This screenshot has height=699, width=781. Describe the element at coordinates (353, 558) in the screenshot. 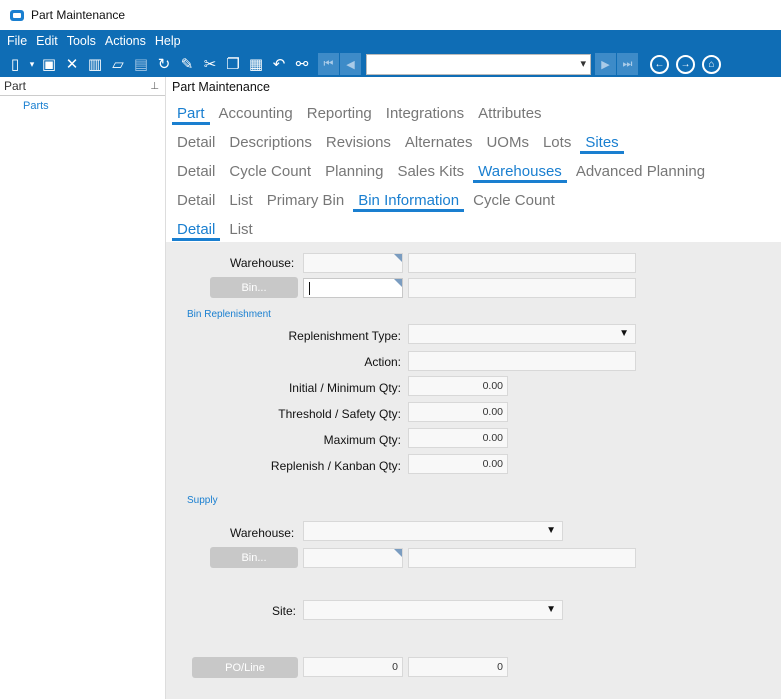

I see `supply-bin-field` at that location.